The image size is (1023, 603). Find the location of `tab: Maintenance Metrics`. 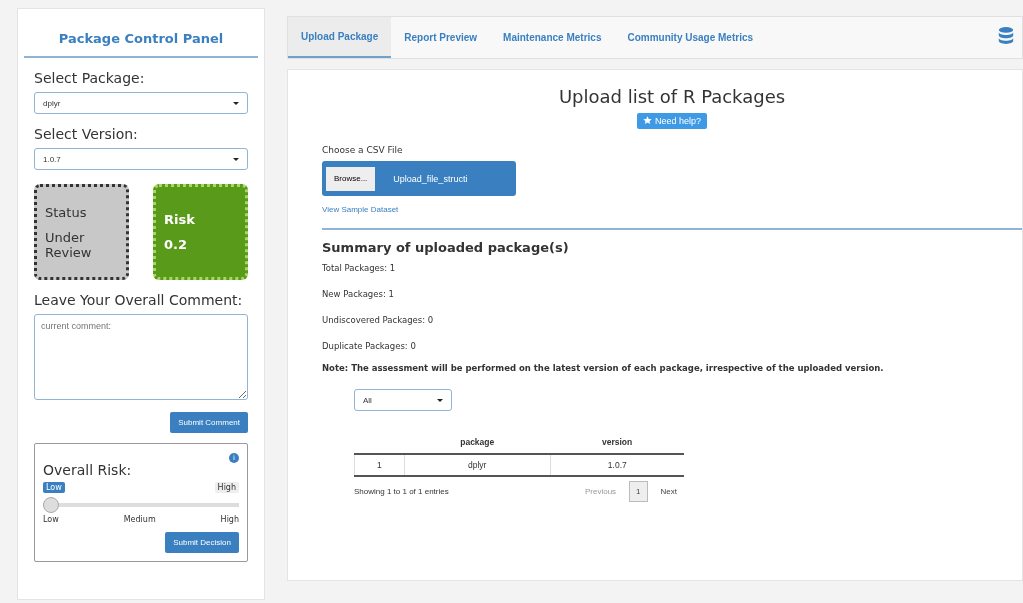

tab: Maintenance Metrics is located at coordinates (552, 37).